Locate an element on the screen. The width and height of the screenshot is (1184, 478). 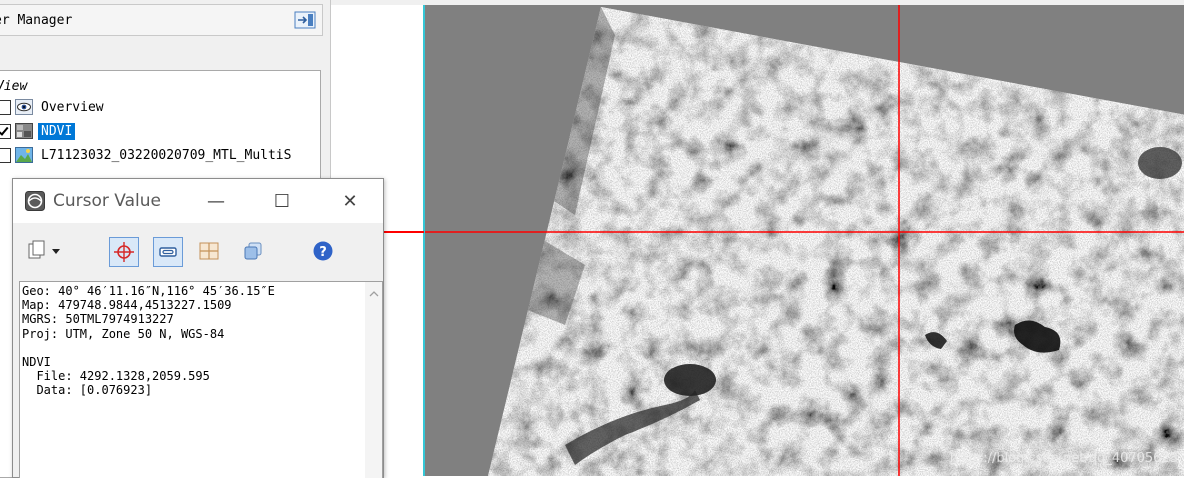
minimize-button: — is located at coordinates (216, 201).